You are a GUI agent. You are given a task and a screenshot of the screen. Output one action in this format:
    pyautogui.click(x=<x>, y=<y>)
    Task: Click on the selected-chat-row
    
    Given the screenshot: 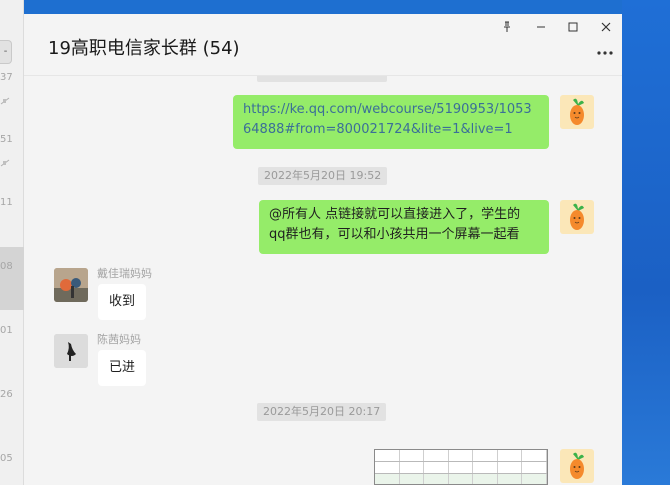 What is the action you would take?
    pyautogui.click(x=12, y=278)
    